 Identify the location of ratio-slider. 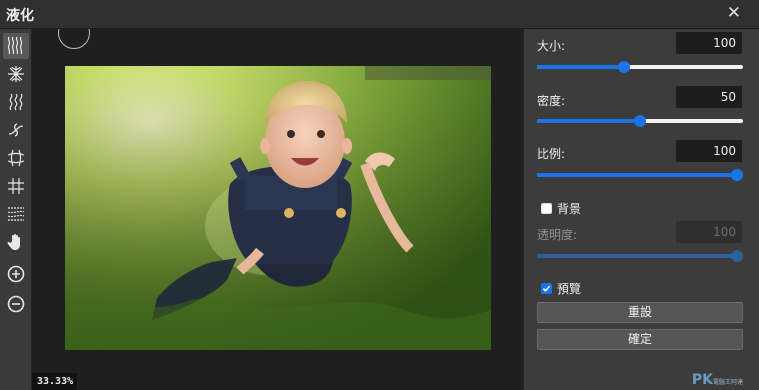
(640, 175).